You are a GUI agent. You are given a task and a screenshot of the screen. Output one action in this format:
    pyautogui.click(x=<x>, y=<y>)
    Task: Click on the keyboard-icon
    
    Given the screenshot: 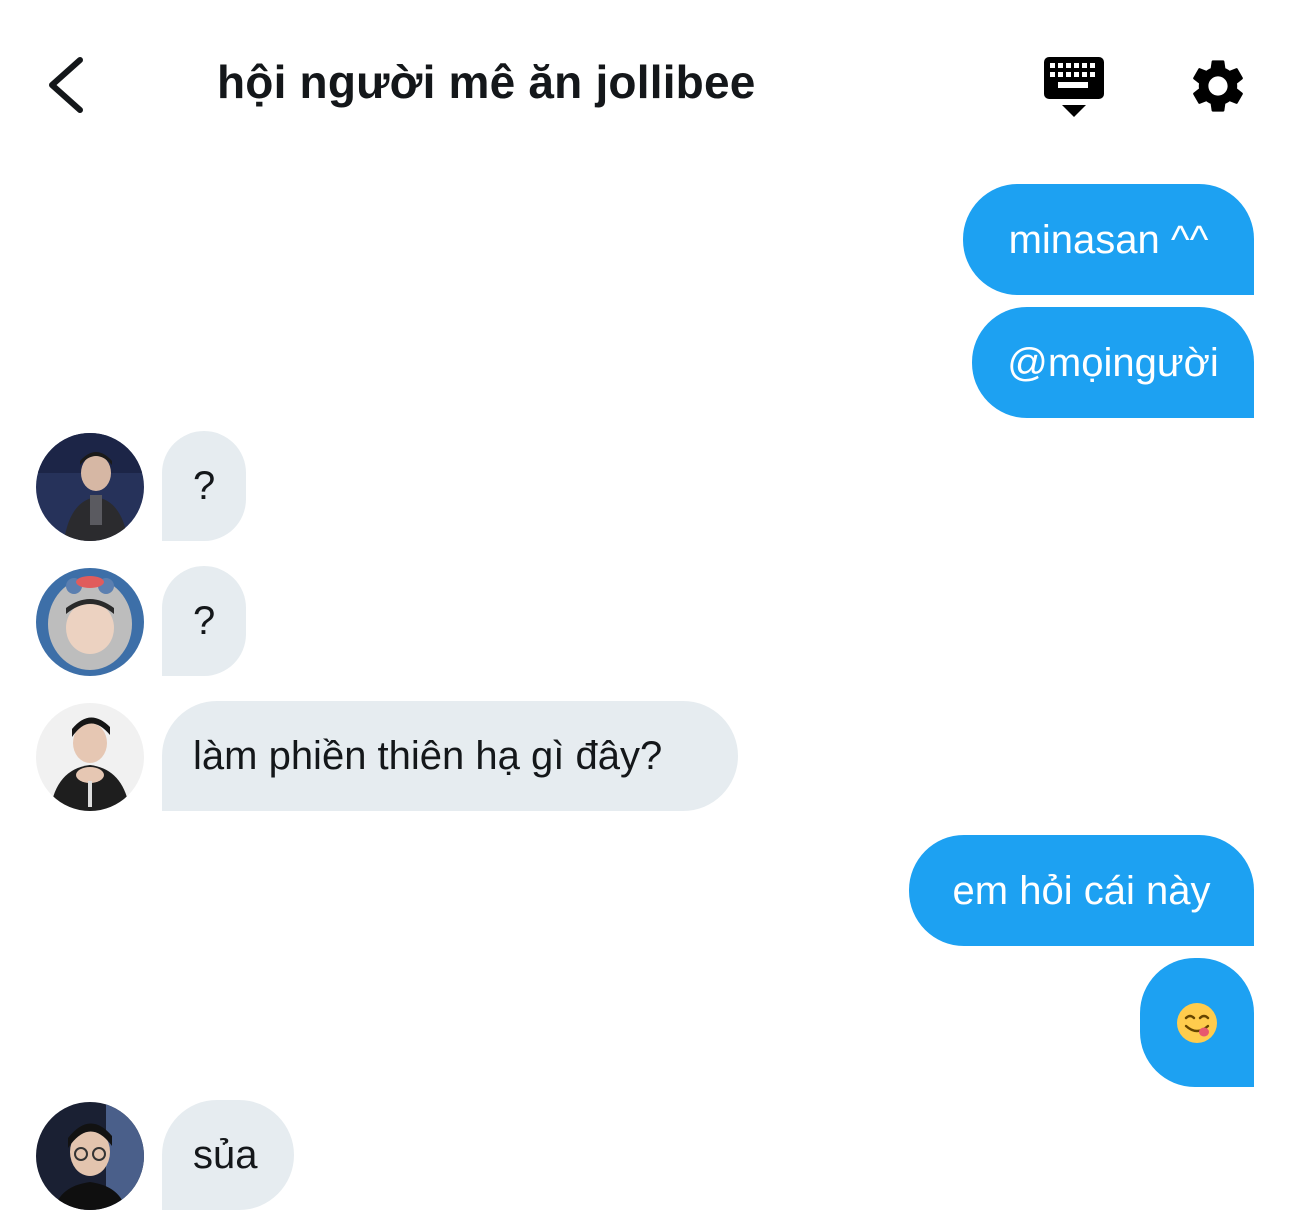 What is the action you would take?
    pyautogui.click(x=1074, y=87)
    